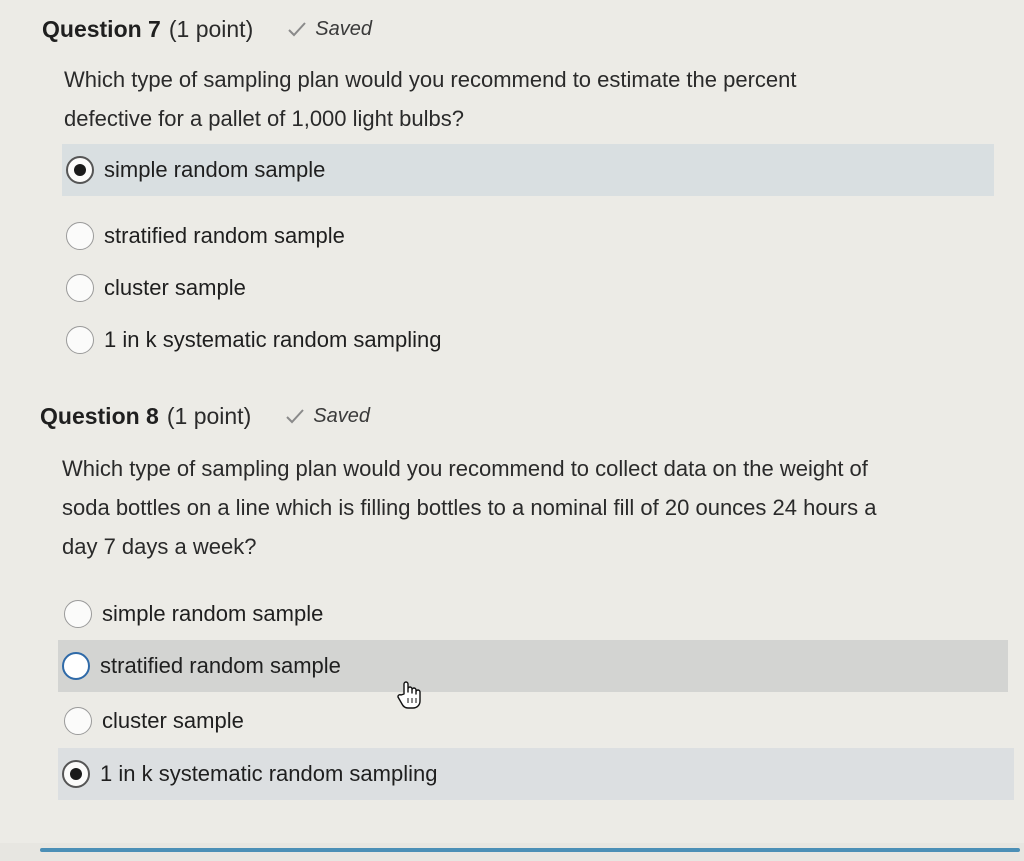 The image size is (1024, 861). What do you see at coordinates (159, 546) in the screenshot?
I see `question-text-line: day 7 days a week?` at bounding box center [159, 546].